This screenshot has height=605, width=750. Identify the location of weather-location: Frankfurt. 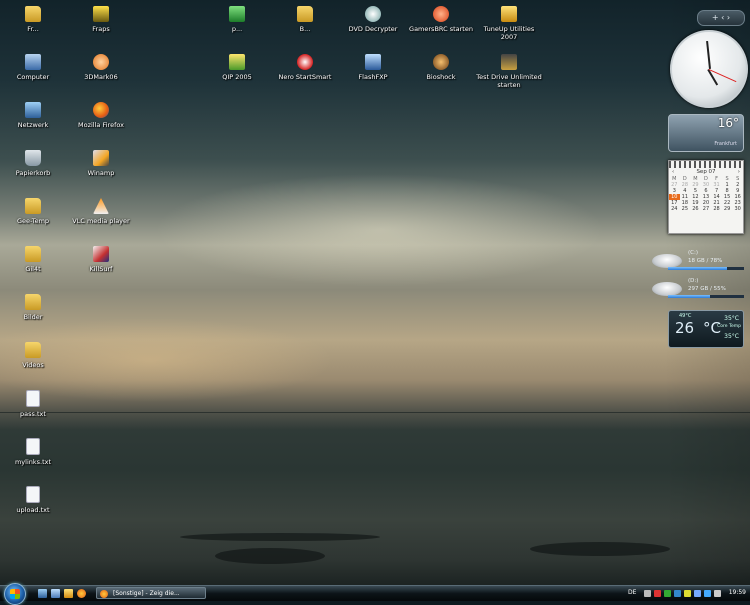
(725, 144).